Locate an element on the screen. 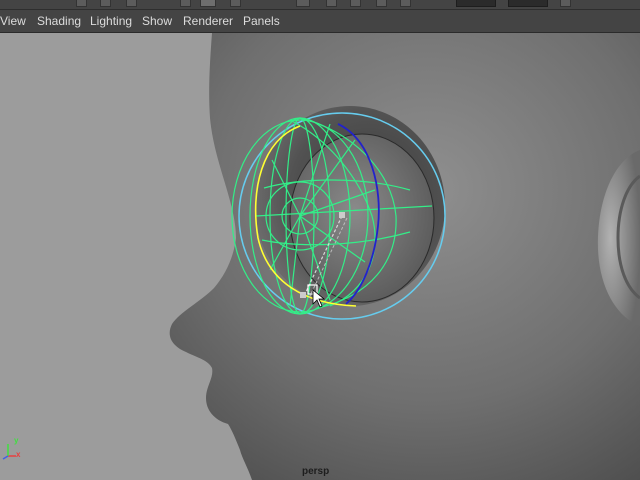  menu-panels: Panels is located at coordinates (261, 21).